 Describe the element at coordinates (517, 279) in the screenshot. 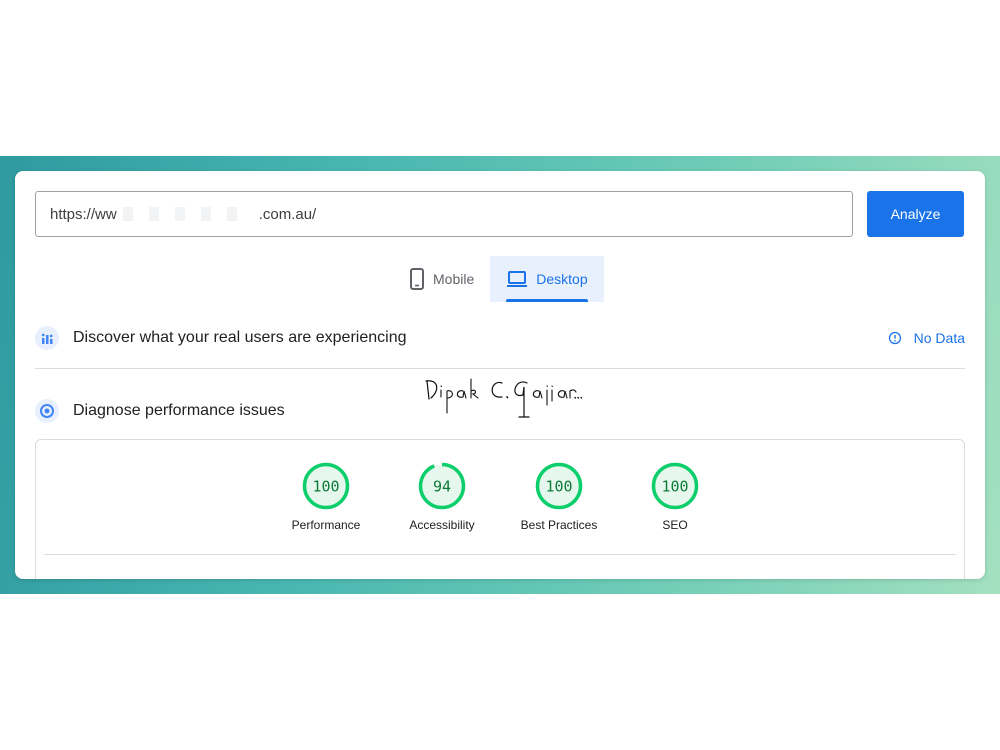

I see `laptop-icon` at that location.